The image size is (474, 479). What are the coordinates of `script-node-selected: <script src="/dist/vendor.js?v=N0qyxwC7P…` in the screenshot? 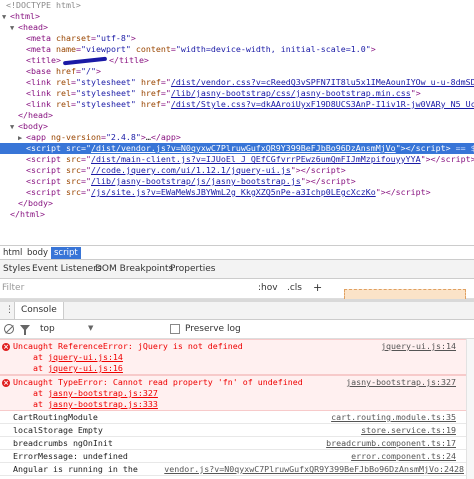 It's located at (237, 148).